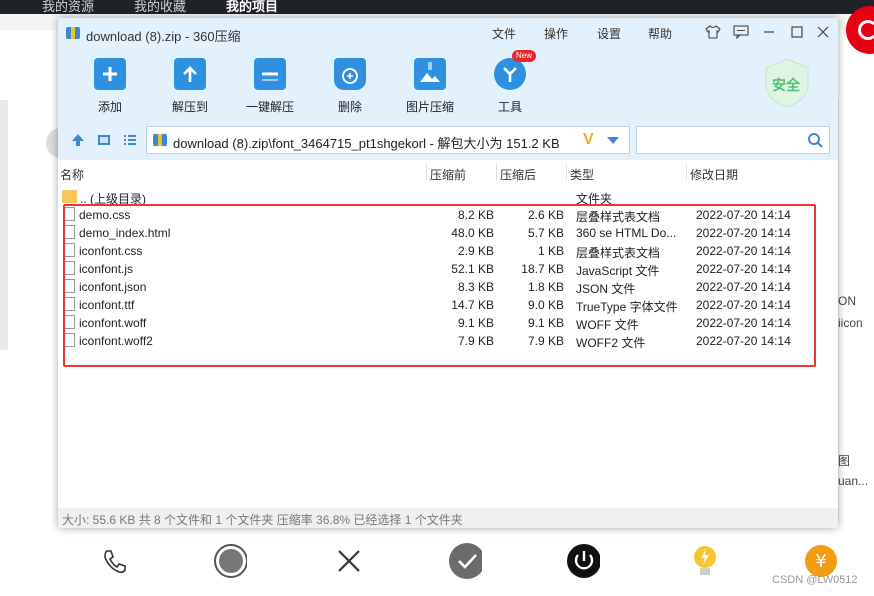  I want to click on menu-help: 帮助, so click(660, 33).